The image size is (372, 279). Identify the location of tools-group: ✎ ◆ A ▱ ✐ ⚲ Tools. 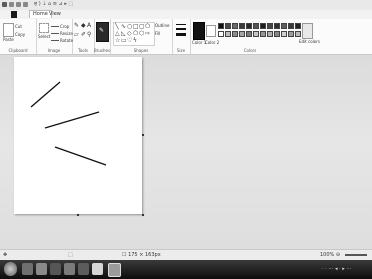
(83, 36).